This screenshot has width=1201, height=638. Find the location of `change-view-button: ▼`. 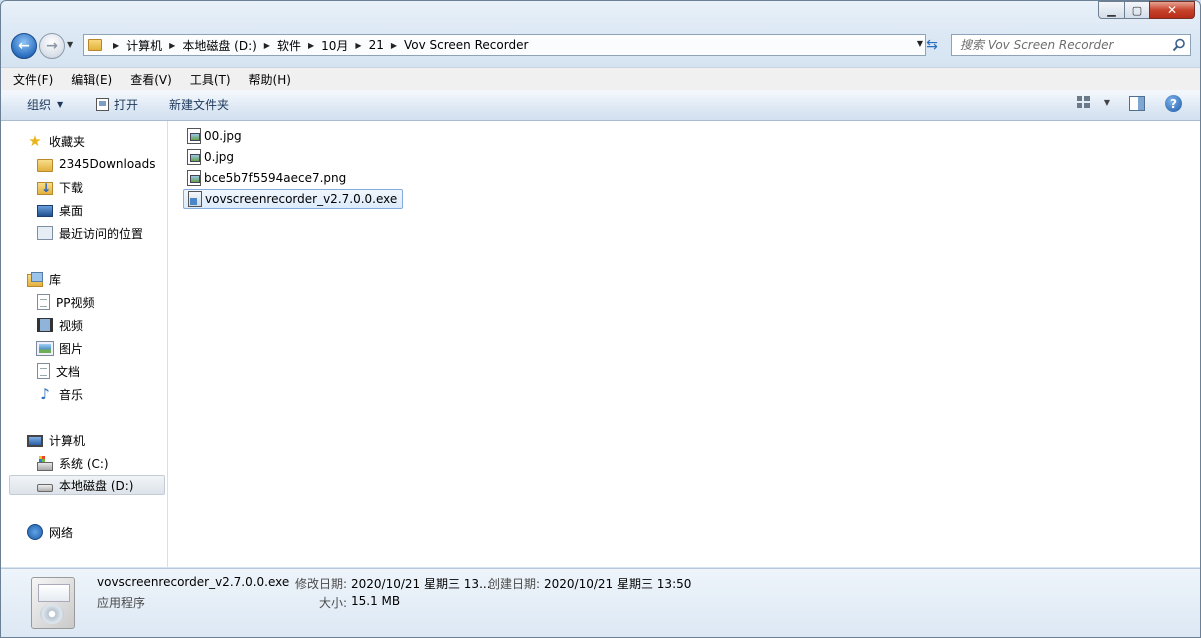

change-view-button: ▼ is located at coordinates (1093, 102).